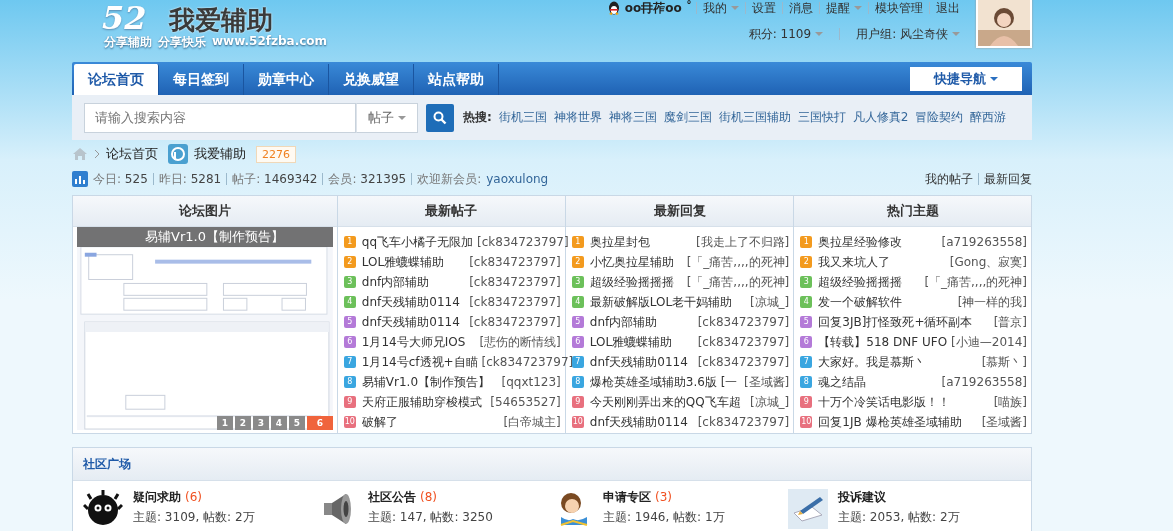 Image resolution: width=1173 pixels, height=531 pixels. What do you see at coordinates (1008, 179) in the screenshot?
I see `stats-link: 最新回复` at bounding box center [1008, 179].